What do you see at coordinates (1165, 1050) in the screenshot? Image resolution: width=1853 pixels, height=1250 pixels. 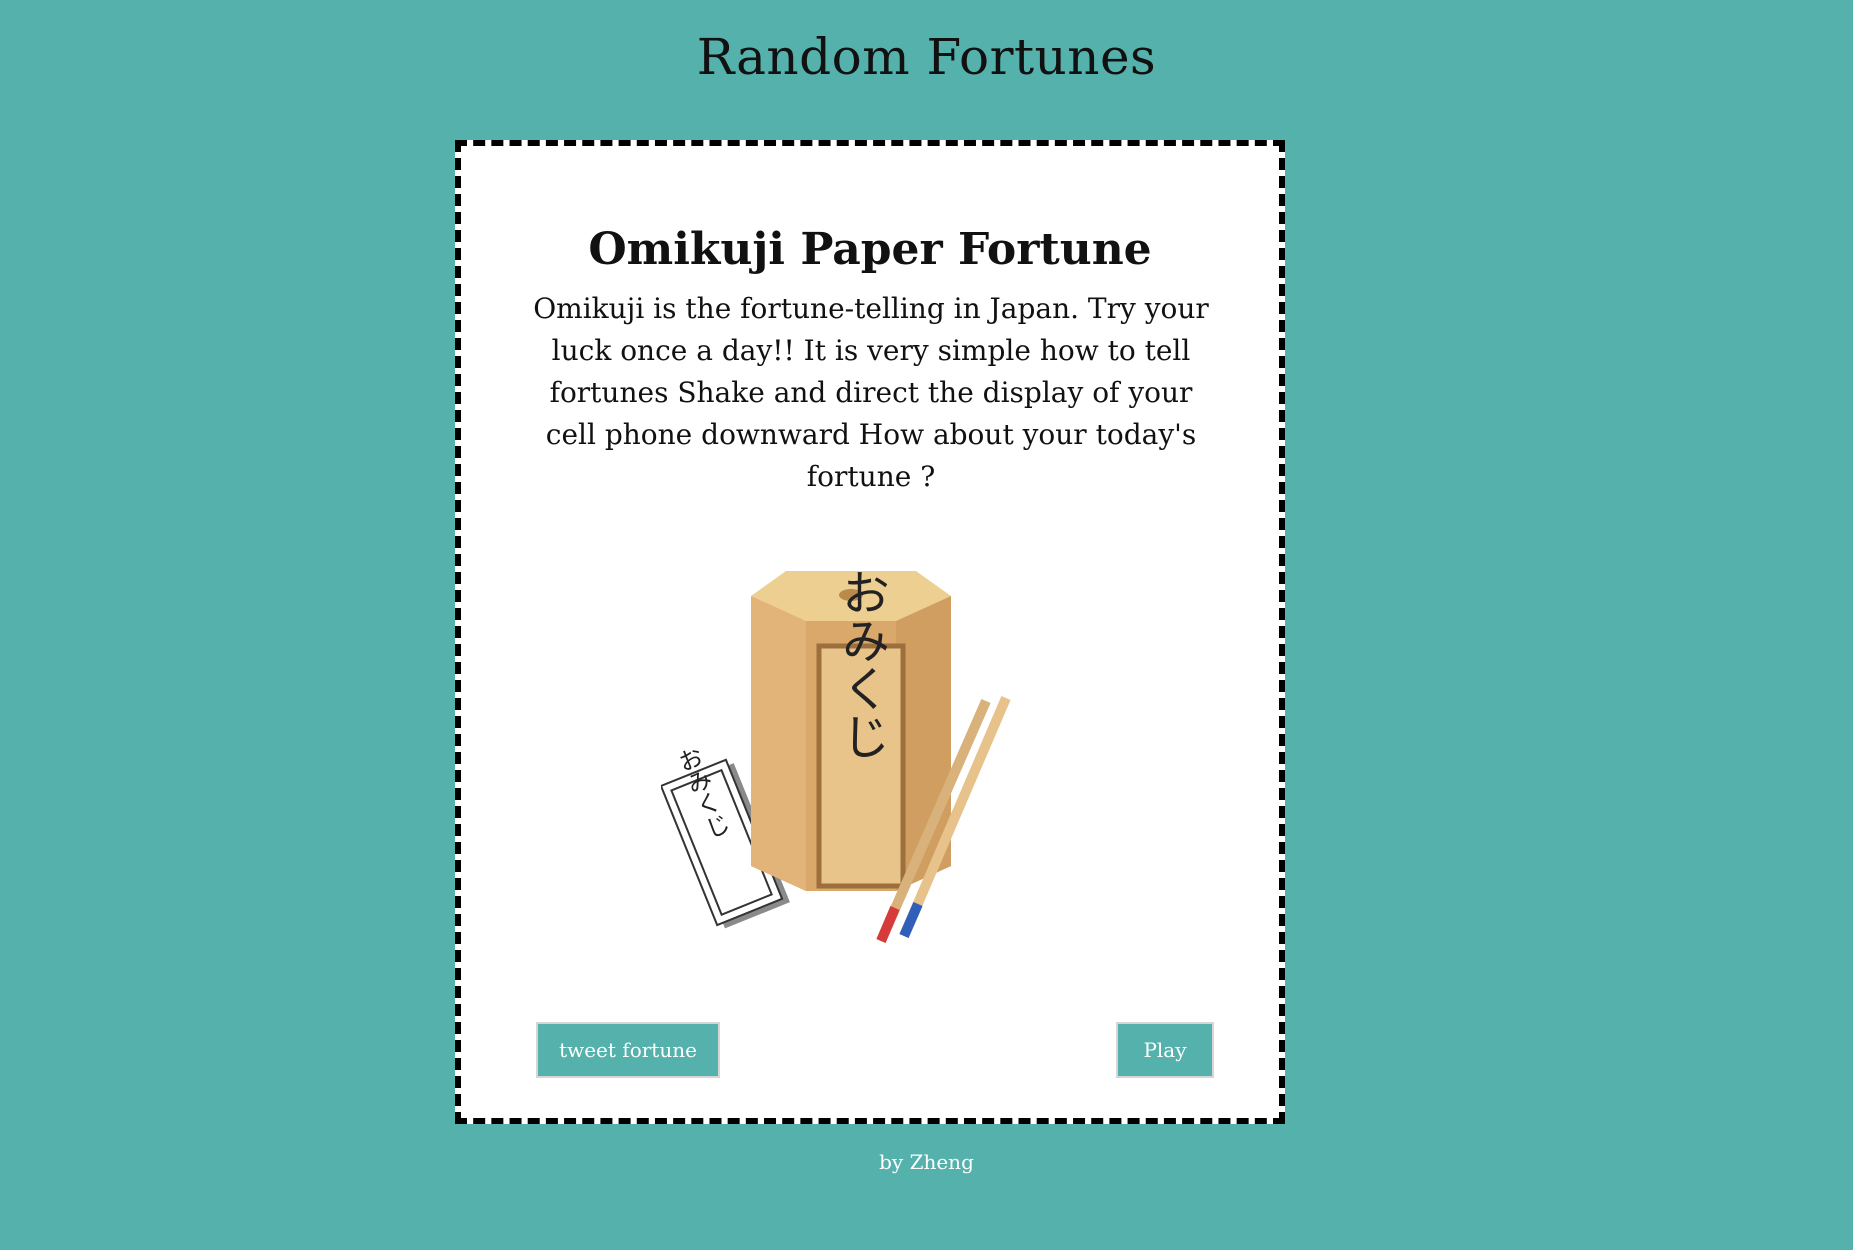 I see `play-button: Play` at bounding box center [1165, 1050].